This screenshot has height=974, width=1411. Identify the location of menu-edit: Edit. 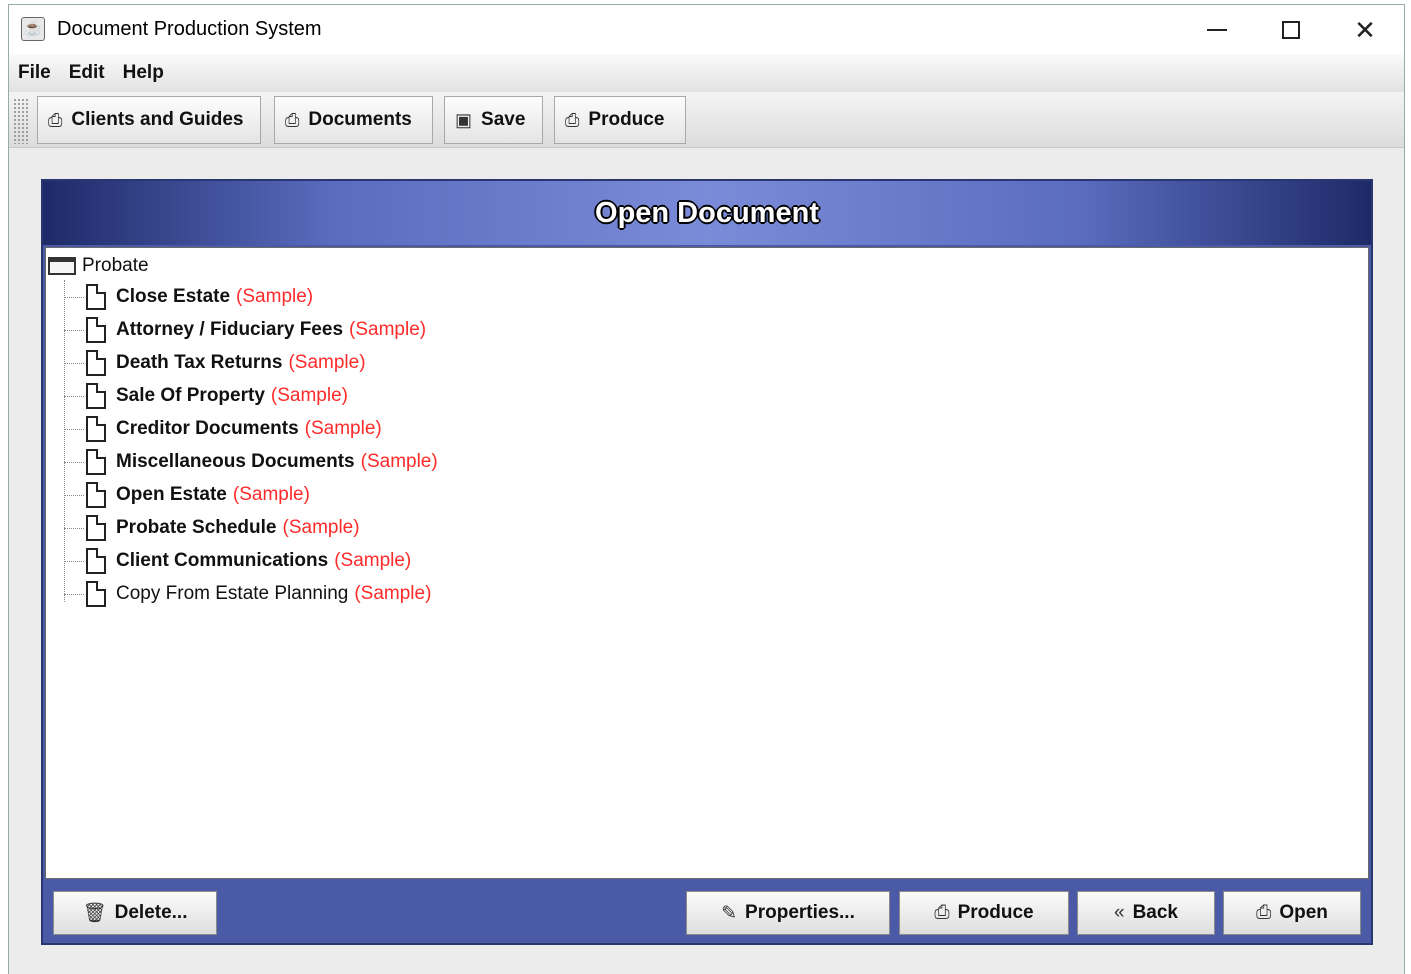
(87, 73).